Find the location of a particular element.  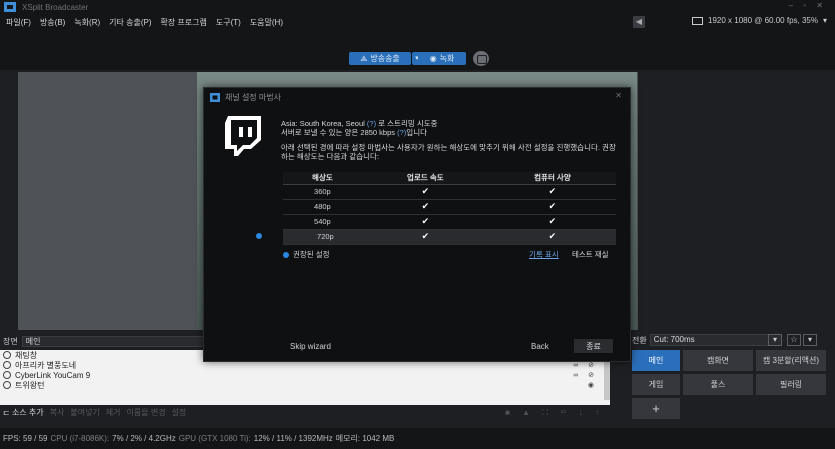

bandwidth-line: 서버로 보낼 수 있는 양은 2850 kbps (?)입니다 is located at coordinates (354, 132).